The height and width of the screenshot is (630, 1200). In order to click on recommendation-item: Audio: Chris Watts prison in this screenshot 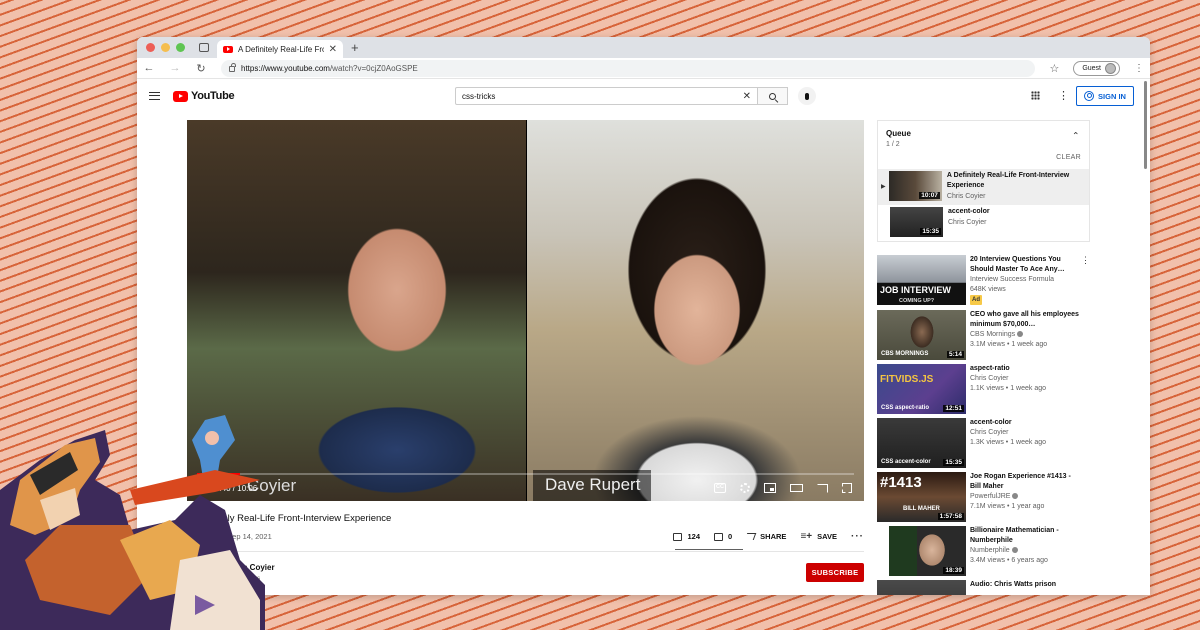, I will do `click(983, 587)`.